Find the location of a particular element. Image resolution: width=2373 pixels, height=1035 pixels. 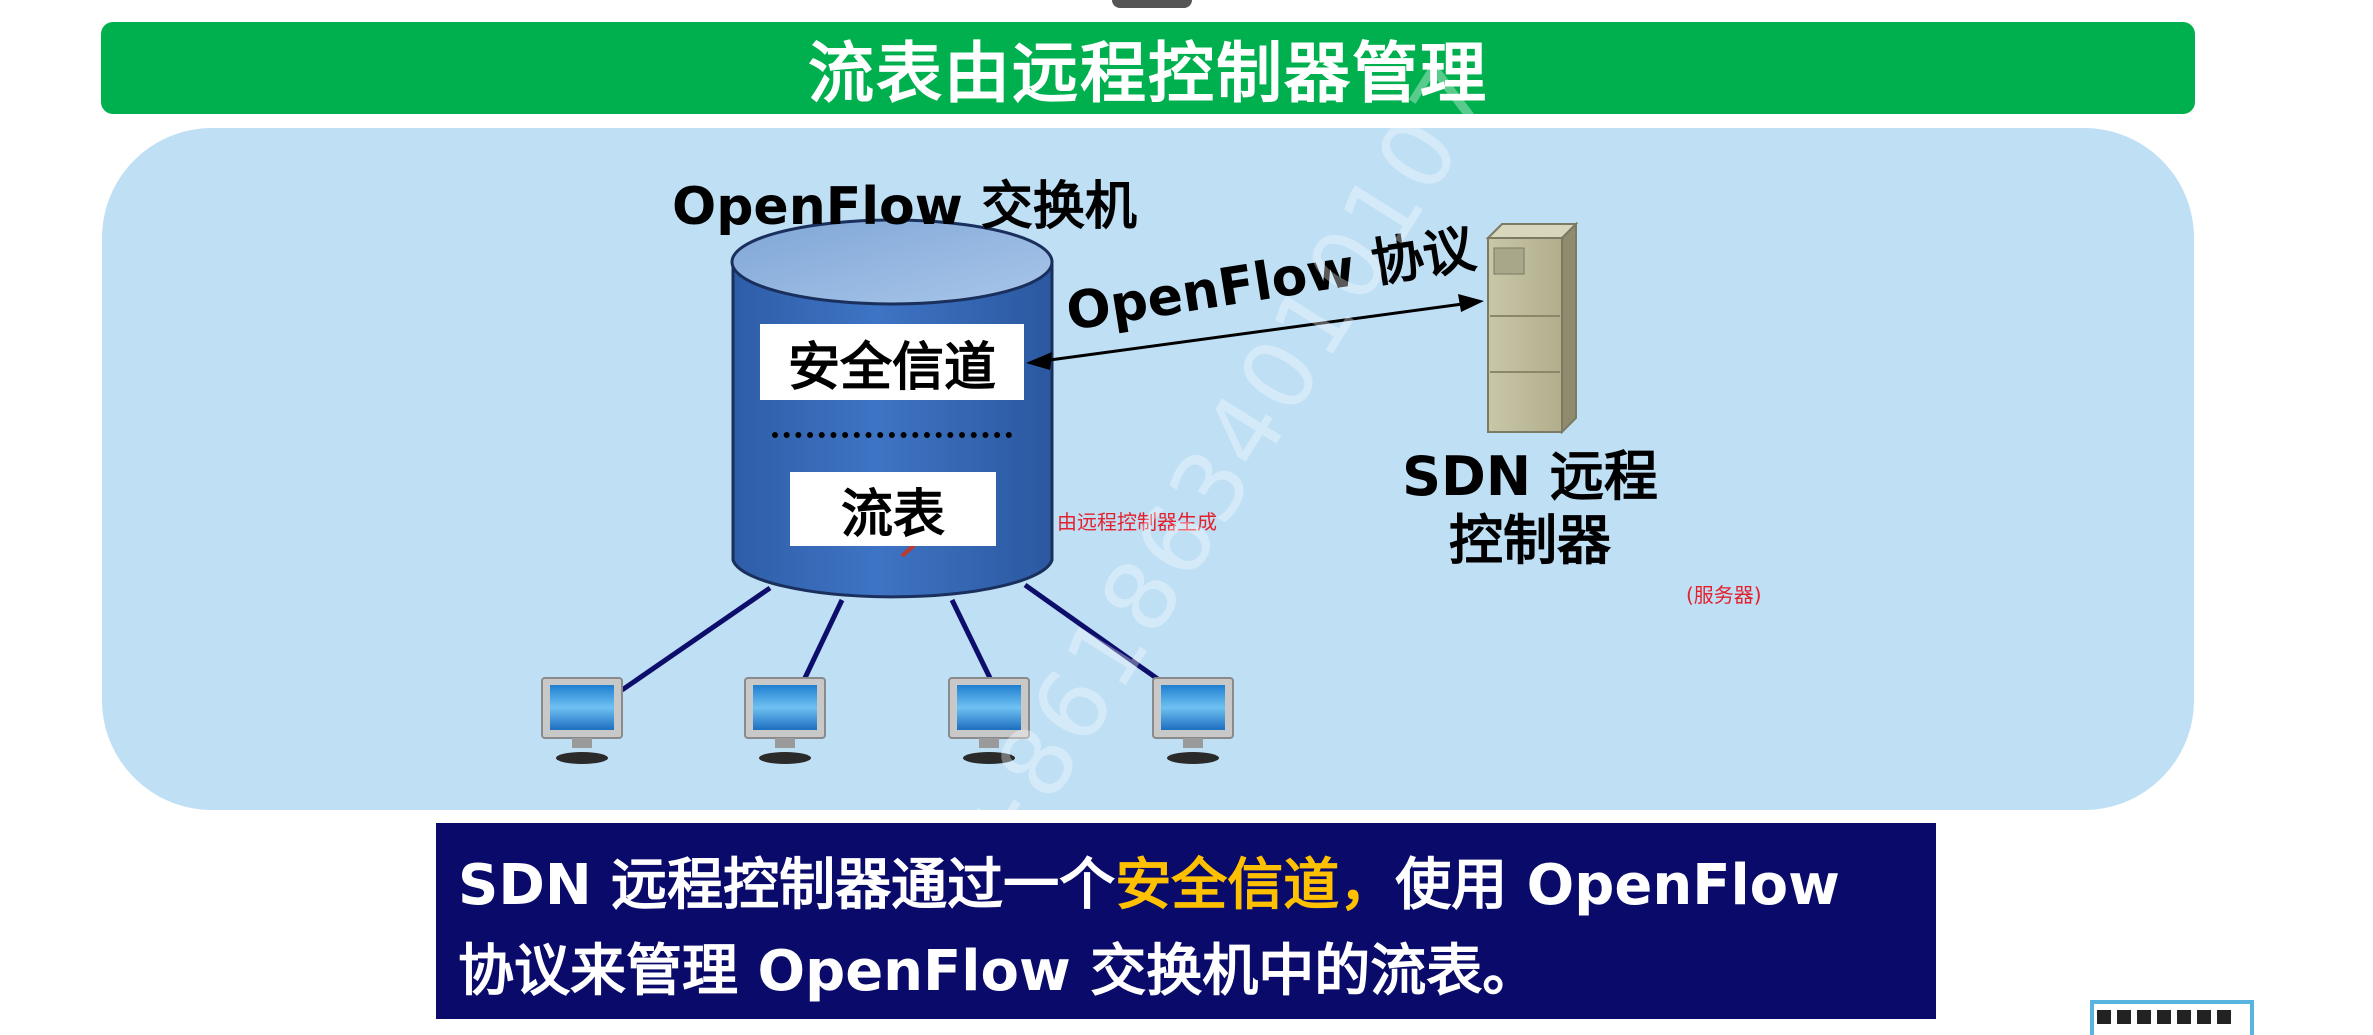

caption-highlight: 安全信道， is located at coordinates (1255, 885).